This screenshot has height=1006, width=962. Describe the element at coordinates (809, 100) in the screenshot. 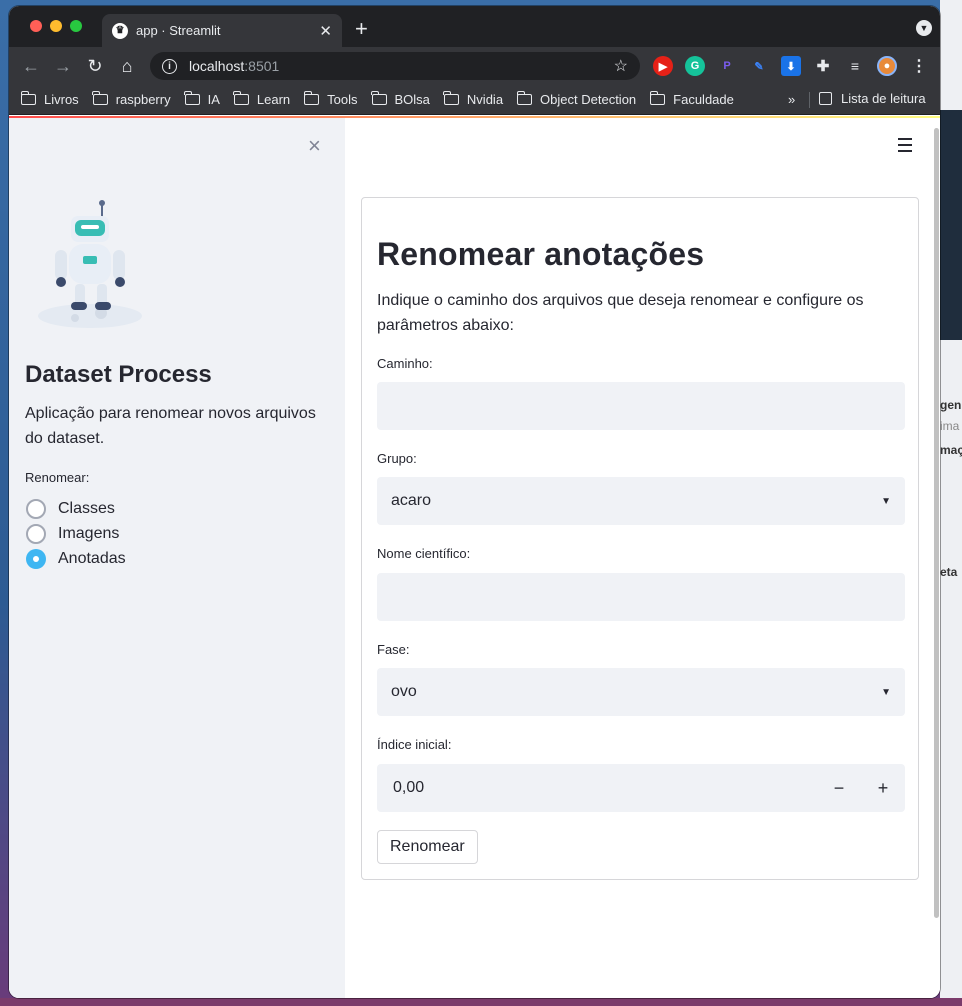

I see `bookmarks-divider` at that location.